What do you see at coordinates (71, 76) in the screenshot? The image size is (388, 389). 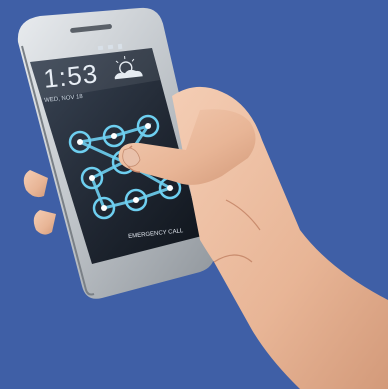 I see `lockscreen-time: 1:53` at bounding box center [71, 76].